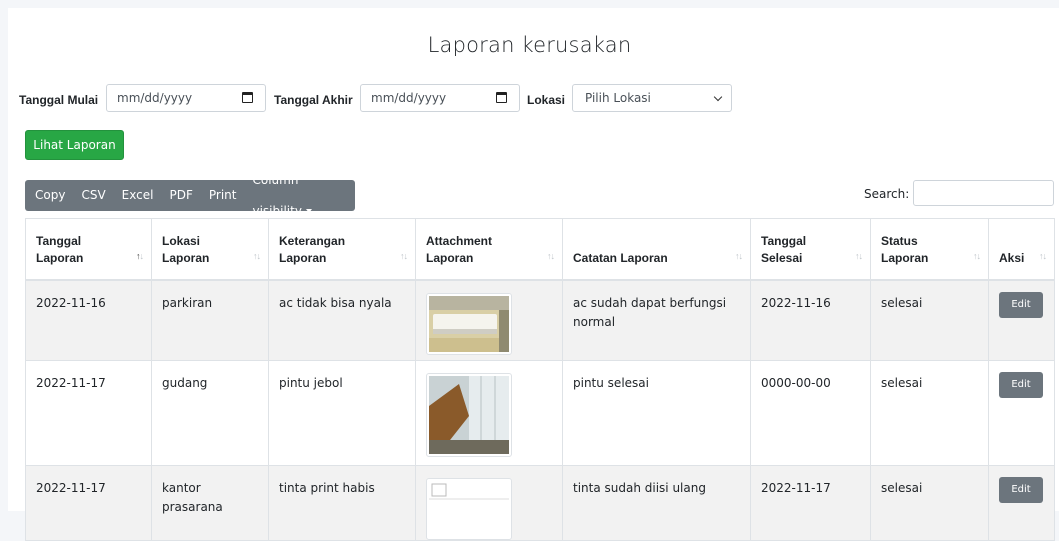  What do you see at coordinates (409, 98) in the screenshot?
I see `end-date-placeholder: mm/dd/yyyy` at bounding box center [409, 98].